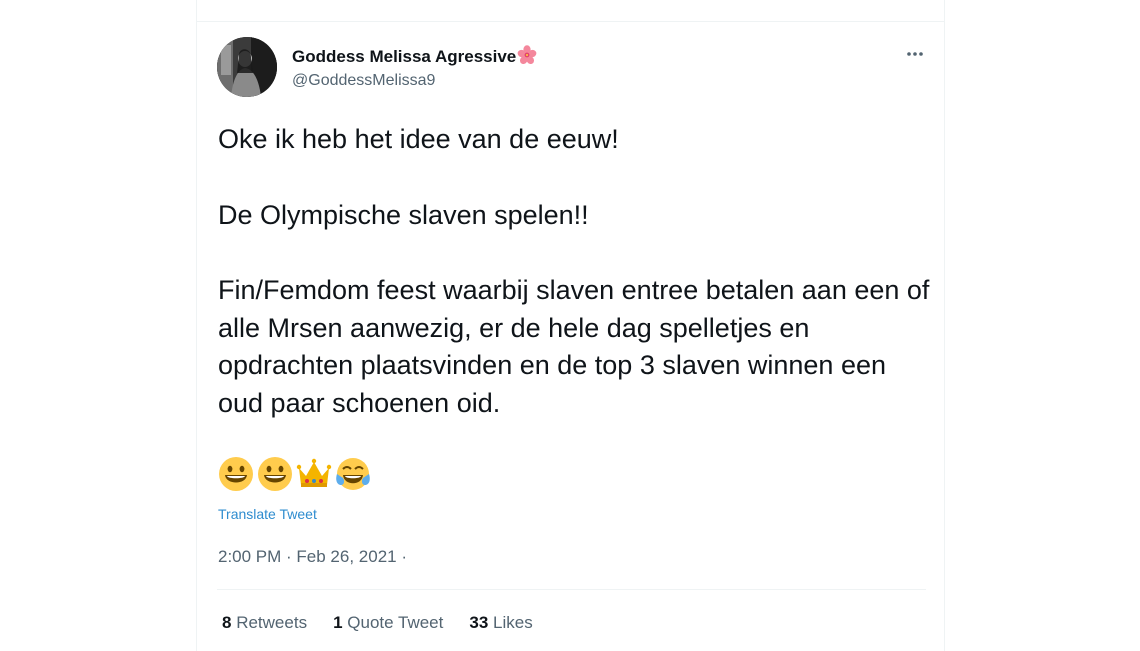  I want to click on quote-tweets-stat: 1 Quote Tweet, so click(388, 623).